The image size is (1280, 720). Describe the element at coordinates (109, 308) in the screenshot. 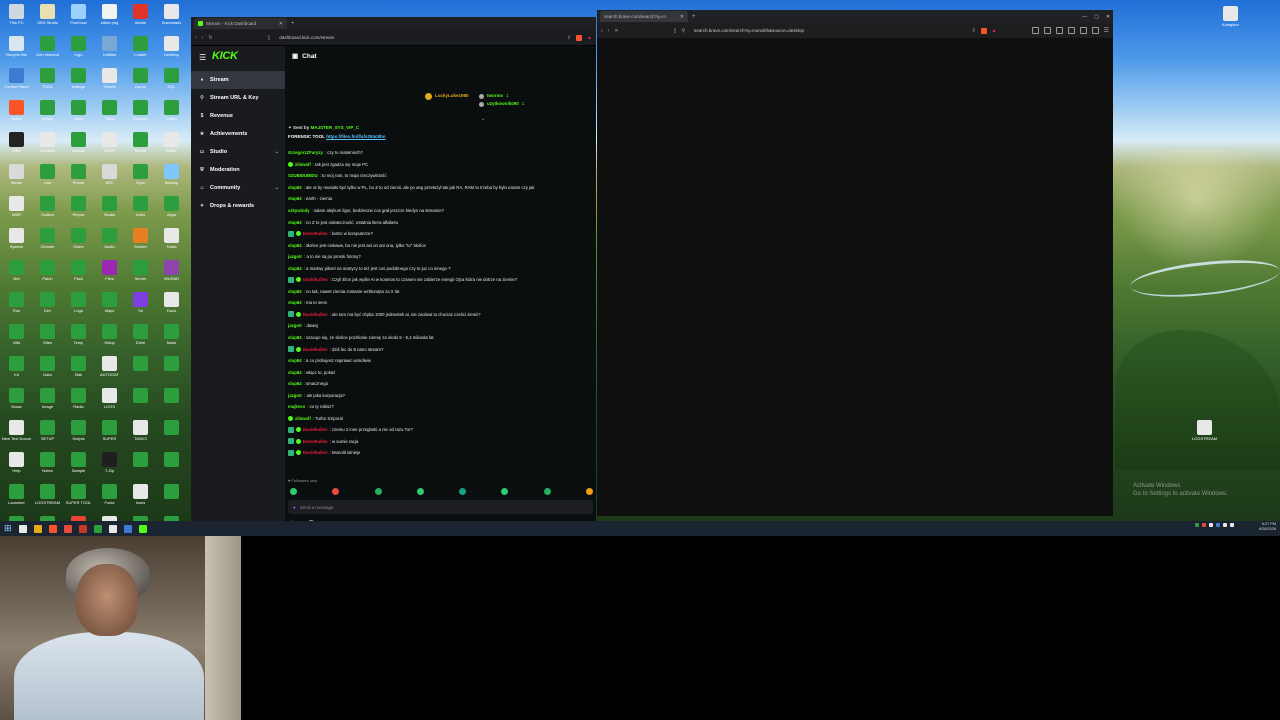

I see `desktop-icon: Maps` at that location.